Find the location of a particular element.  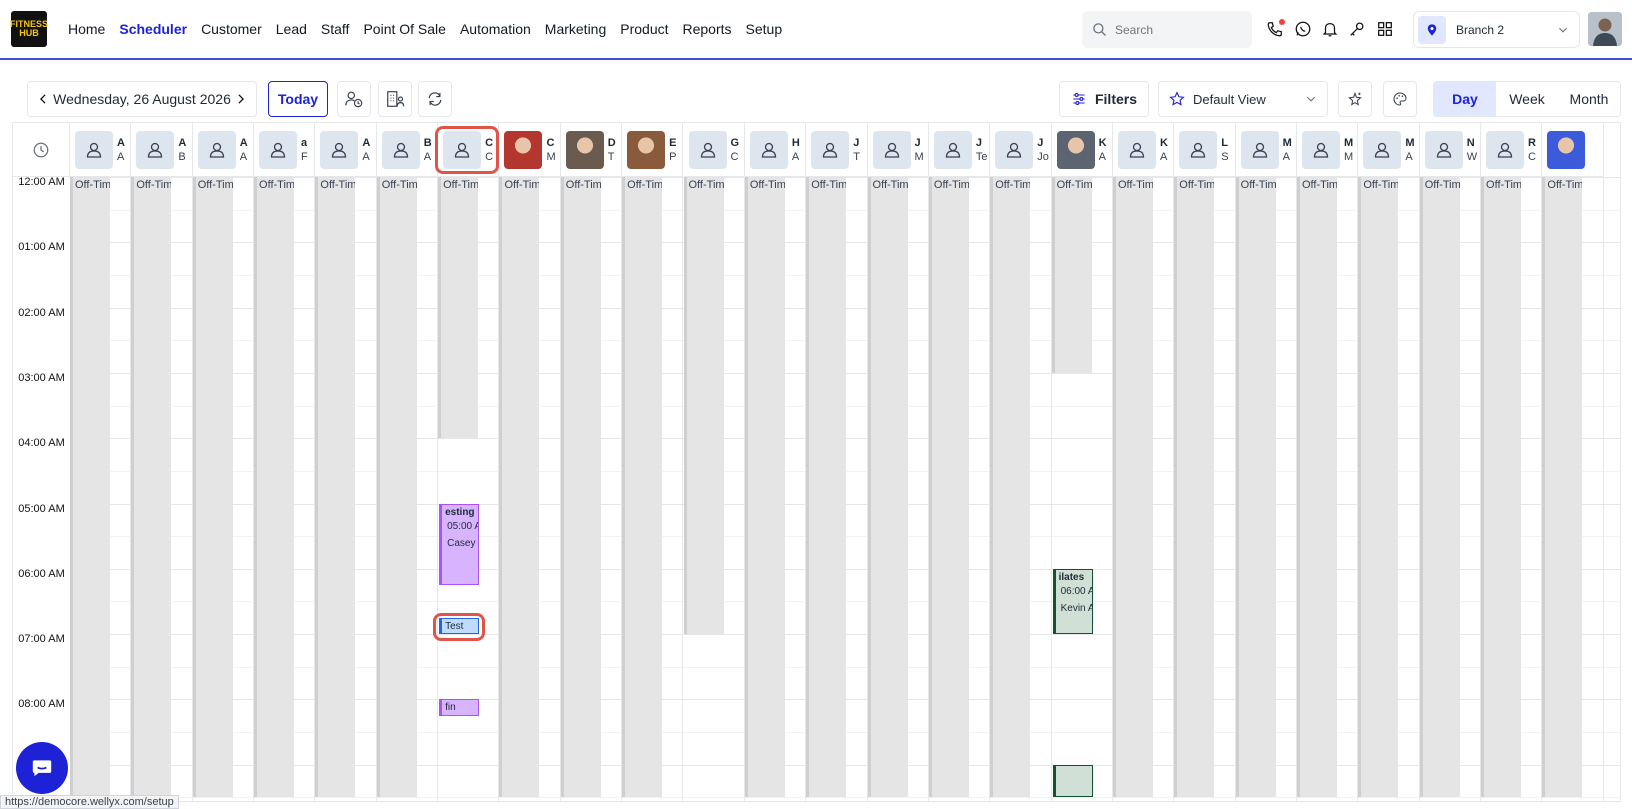

appointment-event is located at coordinates (1072, 781).